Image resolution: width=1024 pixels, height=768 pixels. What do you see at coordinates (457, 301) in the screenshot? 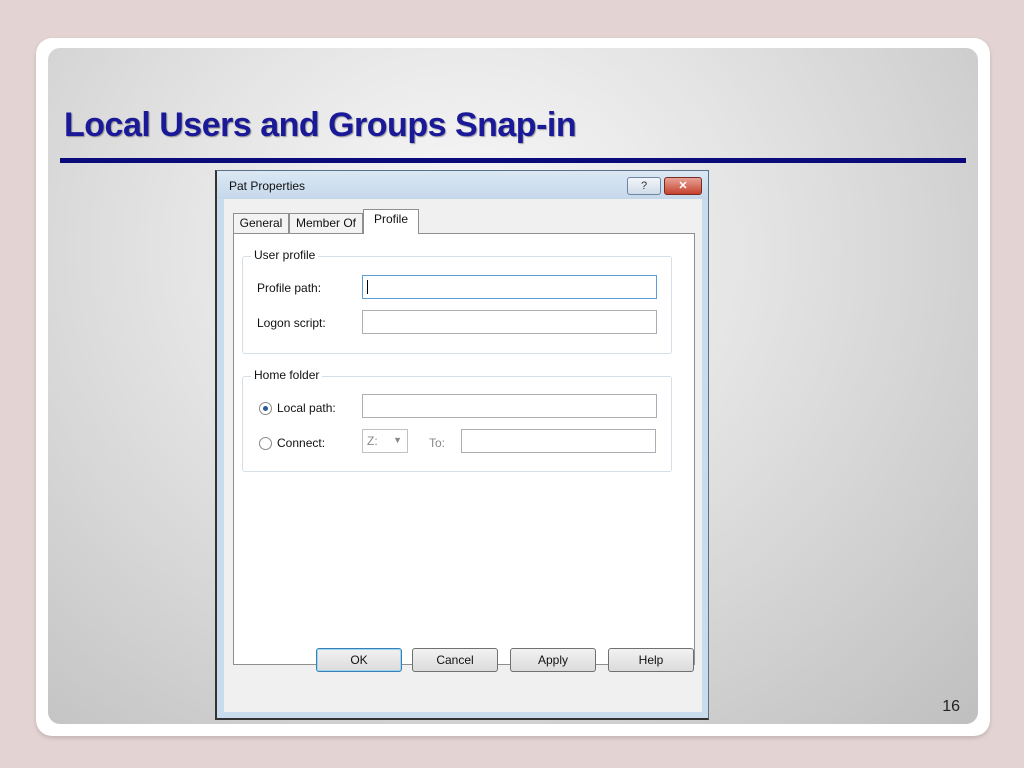
I see `user-profile-group: User profile Profile path: Logon script:` at bounding box center [457, 301].